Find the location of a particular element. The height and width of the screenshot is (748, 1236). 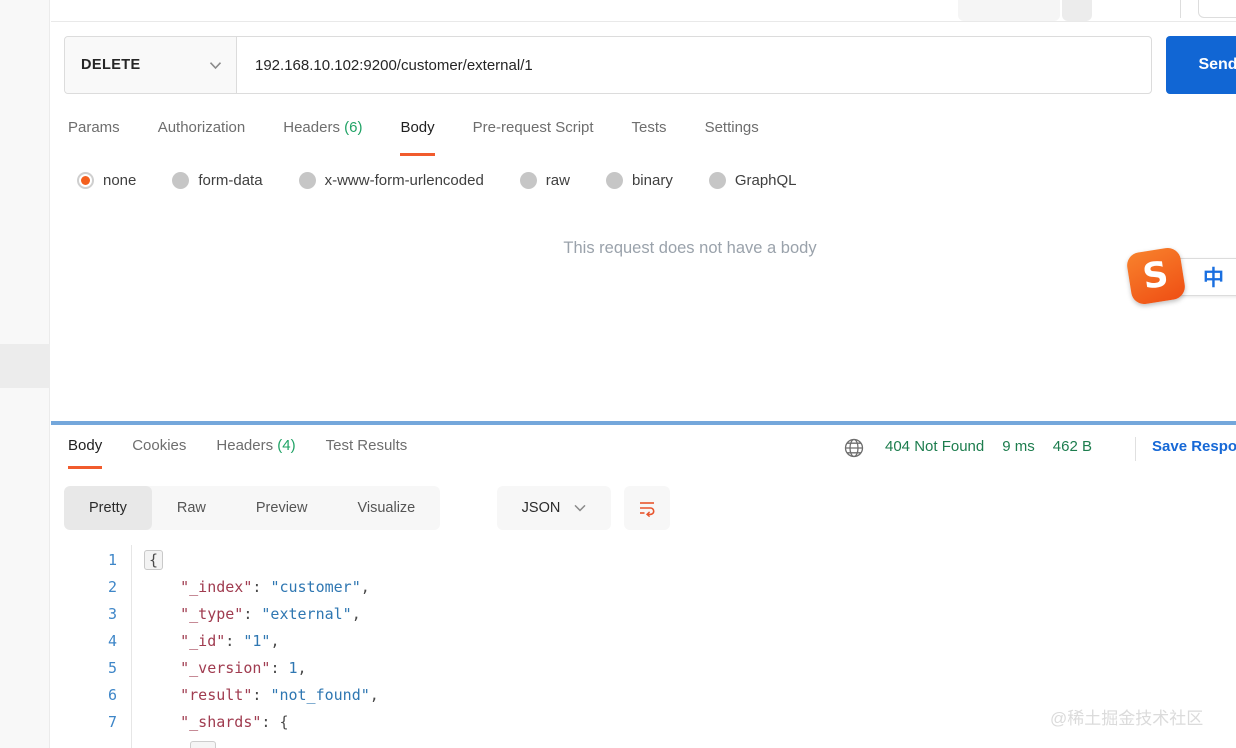

url-input is located at coordinates (694, 65).